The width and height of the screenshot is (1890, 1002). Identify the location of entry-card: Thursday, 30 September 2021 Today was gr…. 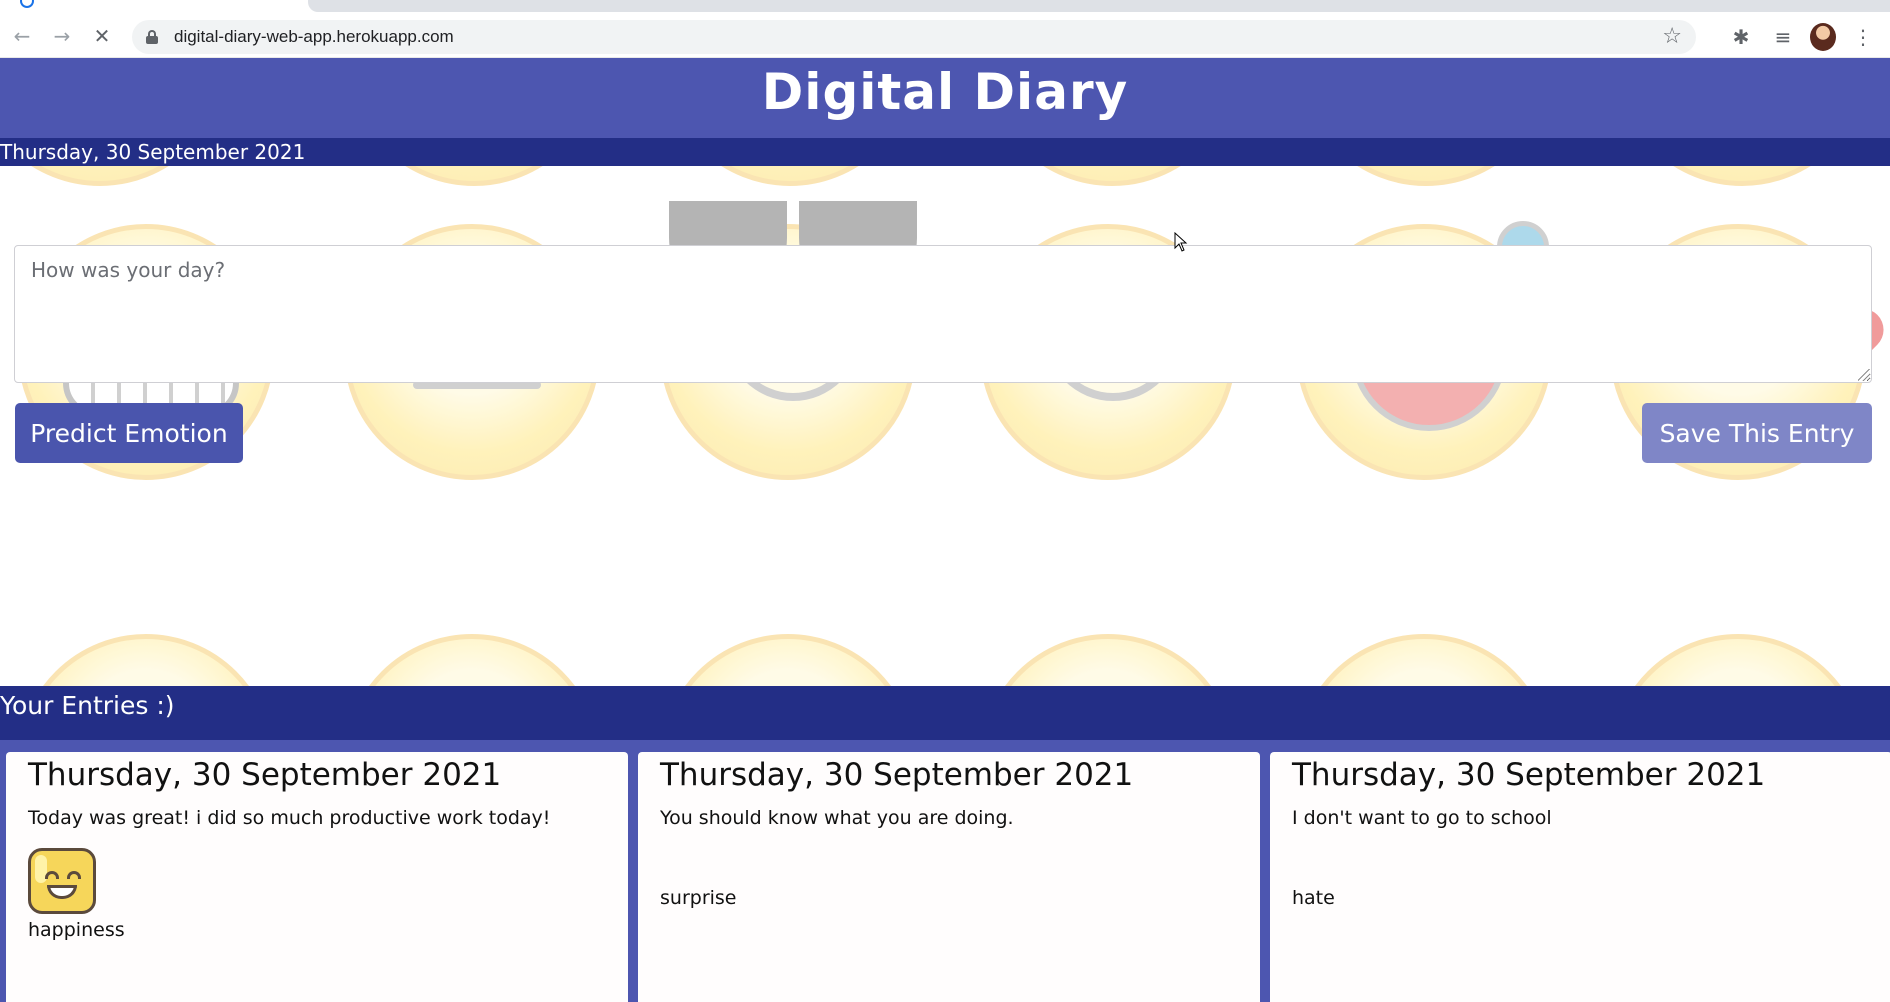
(317, 877).